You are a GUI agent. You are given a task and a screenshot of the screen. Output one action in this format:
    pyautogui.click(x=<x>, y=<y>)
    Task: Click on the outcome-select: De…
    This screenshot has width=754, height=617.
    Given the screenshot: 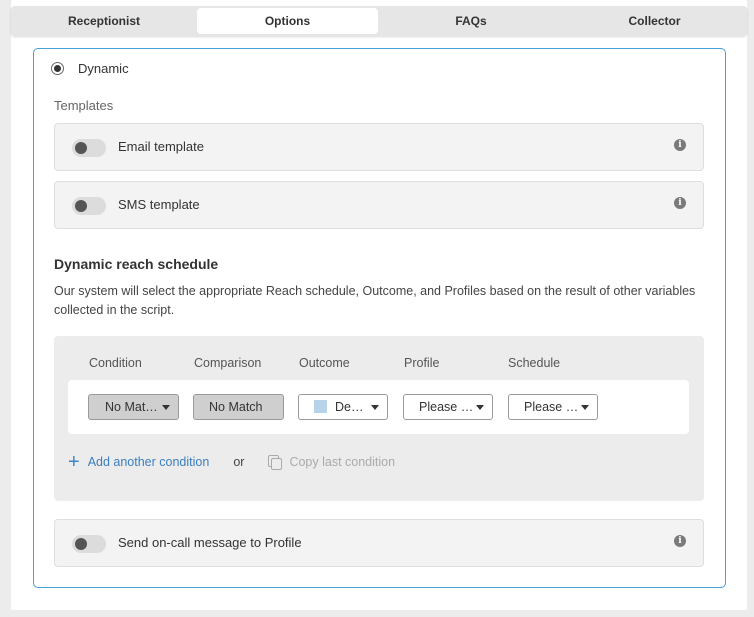 What is the action you would take?
    pyautogui.click(x=343, y=407)
    